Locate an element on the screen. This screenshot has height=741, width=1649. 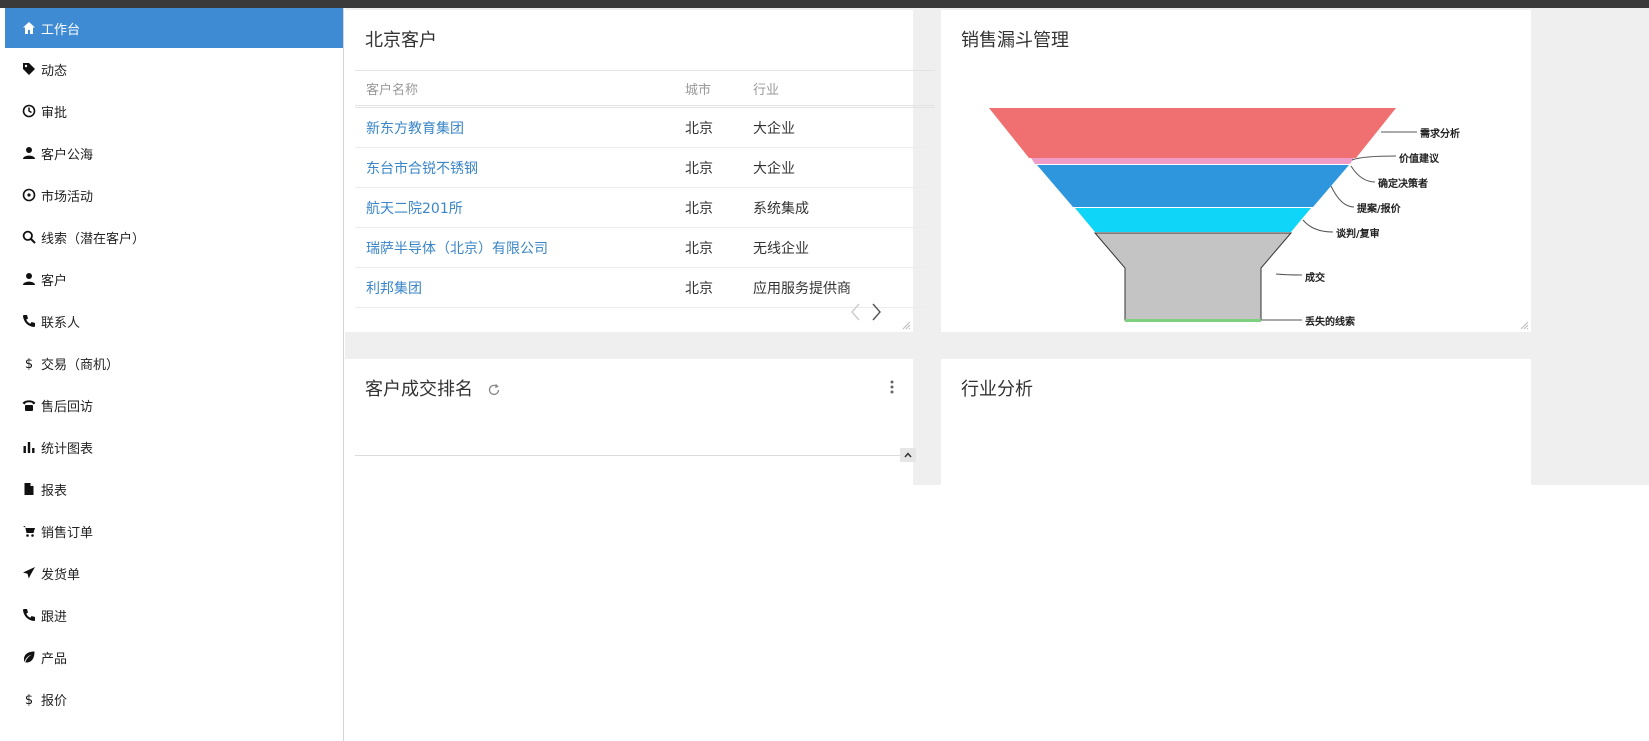
table-row: 瑞萨半导体（北京）有限公司 北京 无线企业 is located at coordinates (645, 248).